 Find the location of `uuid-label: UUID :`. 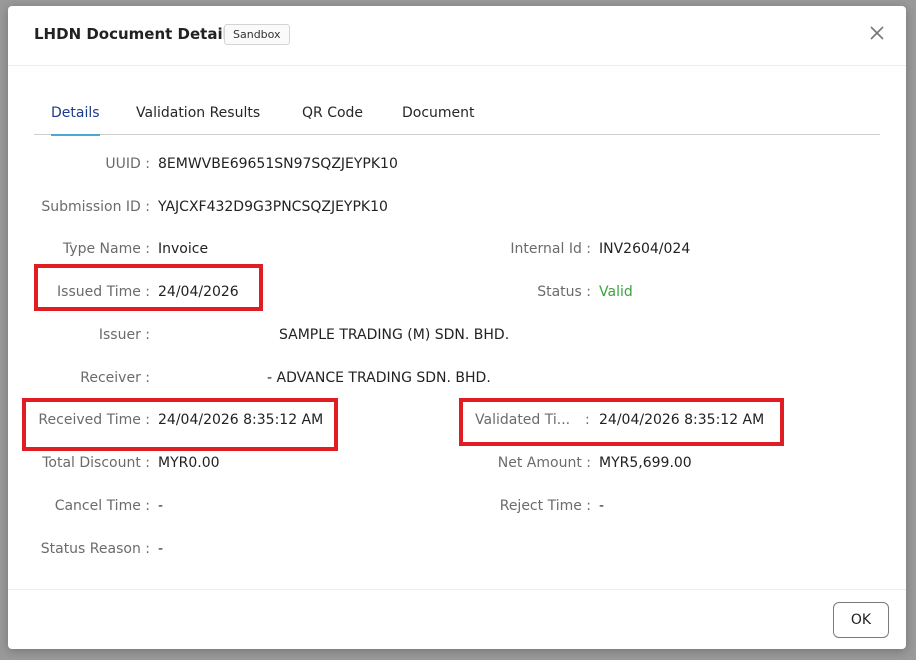

uuid-label: UUID : is located at coordinates (127, 164).